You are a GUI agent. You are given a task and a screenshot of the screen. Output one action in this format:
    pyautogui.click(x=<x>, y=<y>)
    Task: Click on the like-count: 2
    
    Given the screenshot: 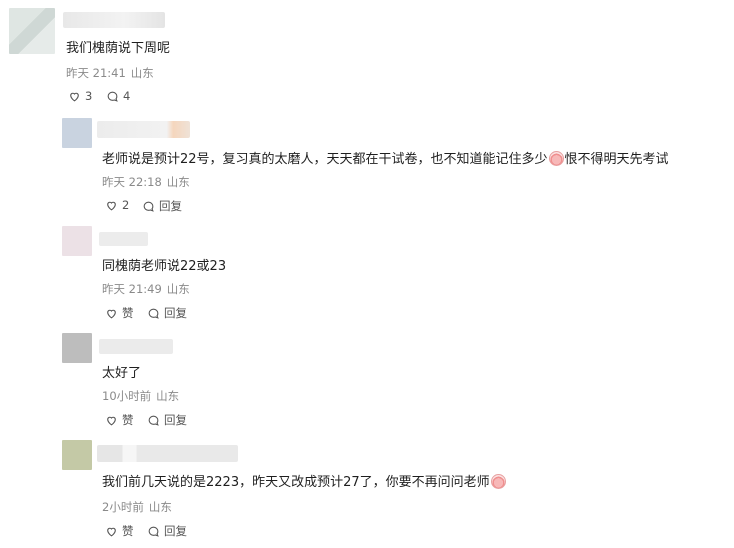 What is the action you would take?
    pyautogui.click(x=126, y=205)
    